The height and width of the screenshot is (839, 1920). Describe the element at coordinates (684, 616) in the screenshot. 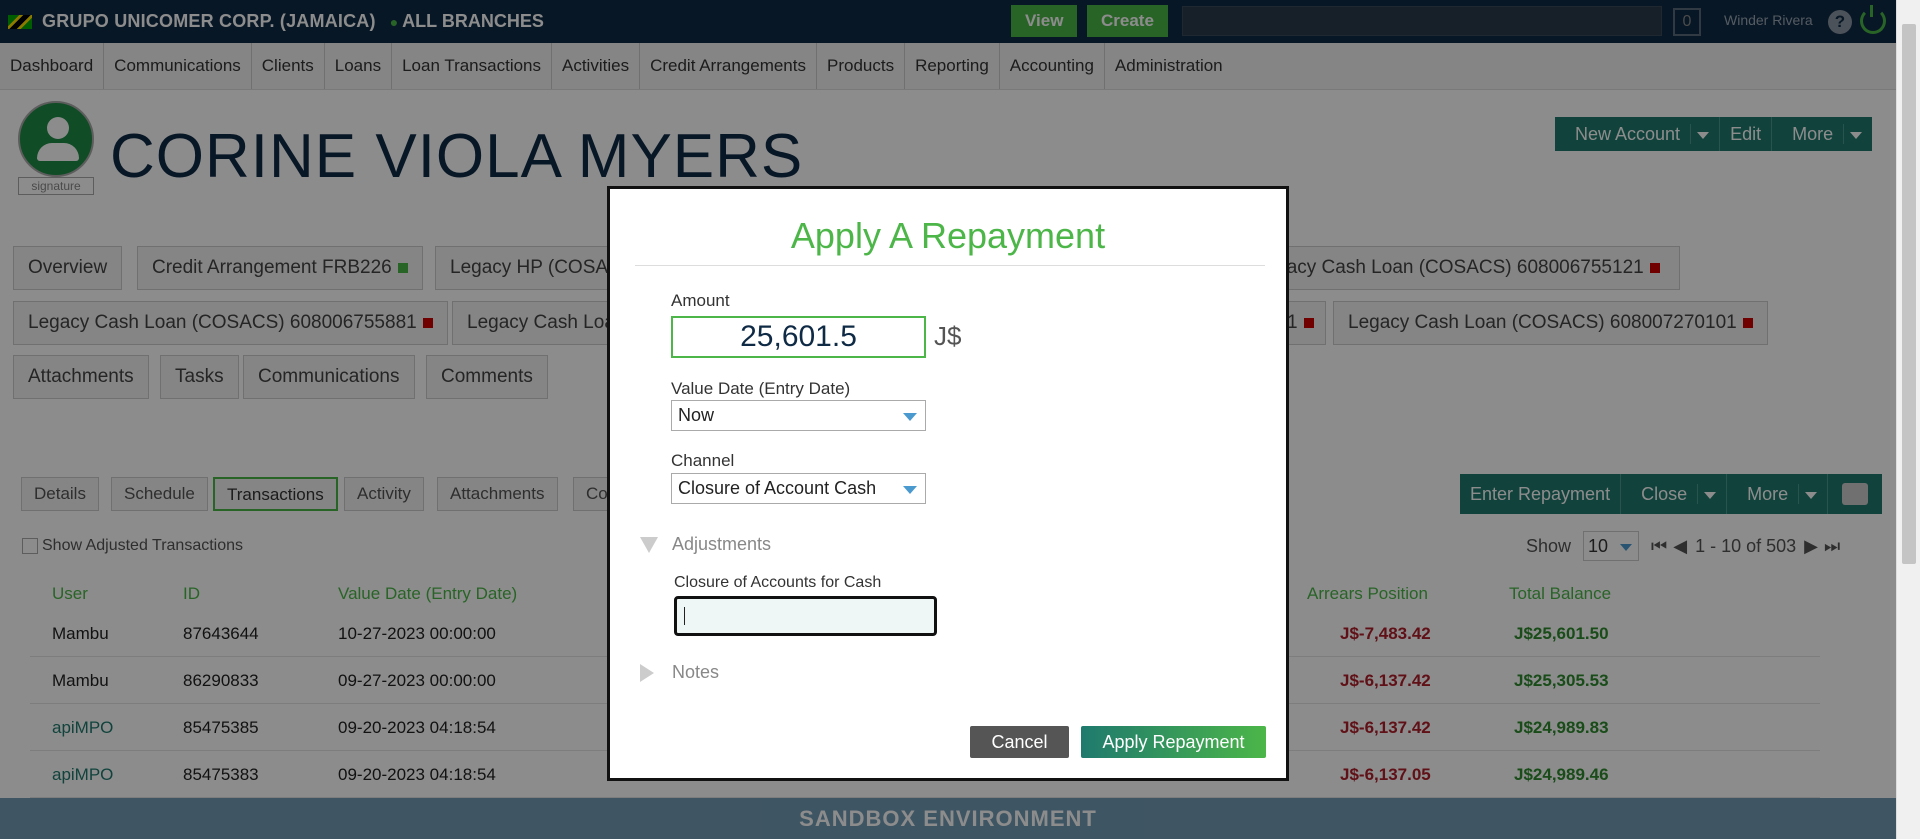

I see `text-cursor` at that location.